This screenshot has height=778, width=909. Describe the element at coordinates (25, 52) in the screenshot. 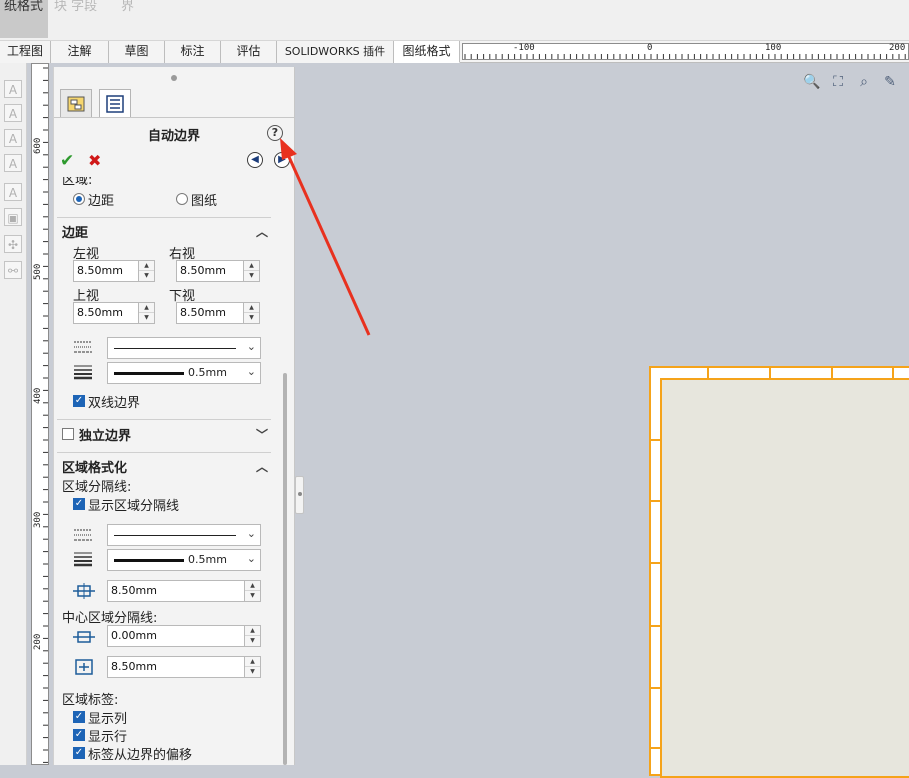

I see `tab-drawing: 工程图` at that location.